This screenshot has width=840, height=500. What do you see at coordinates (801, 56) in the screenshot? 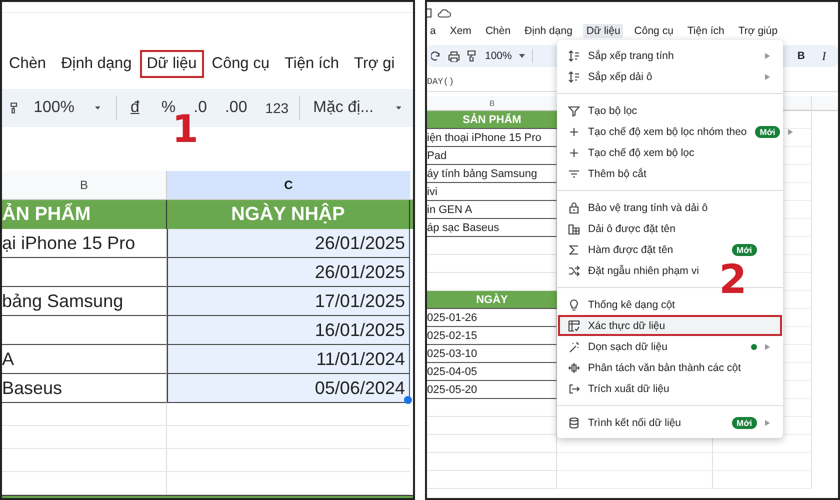
I see `bold-button: B` at bounding box center [801, 56].